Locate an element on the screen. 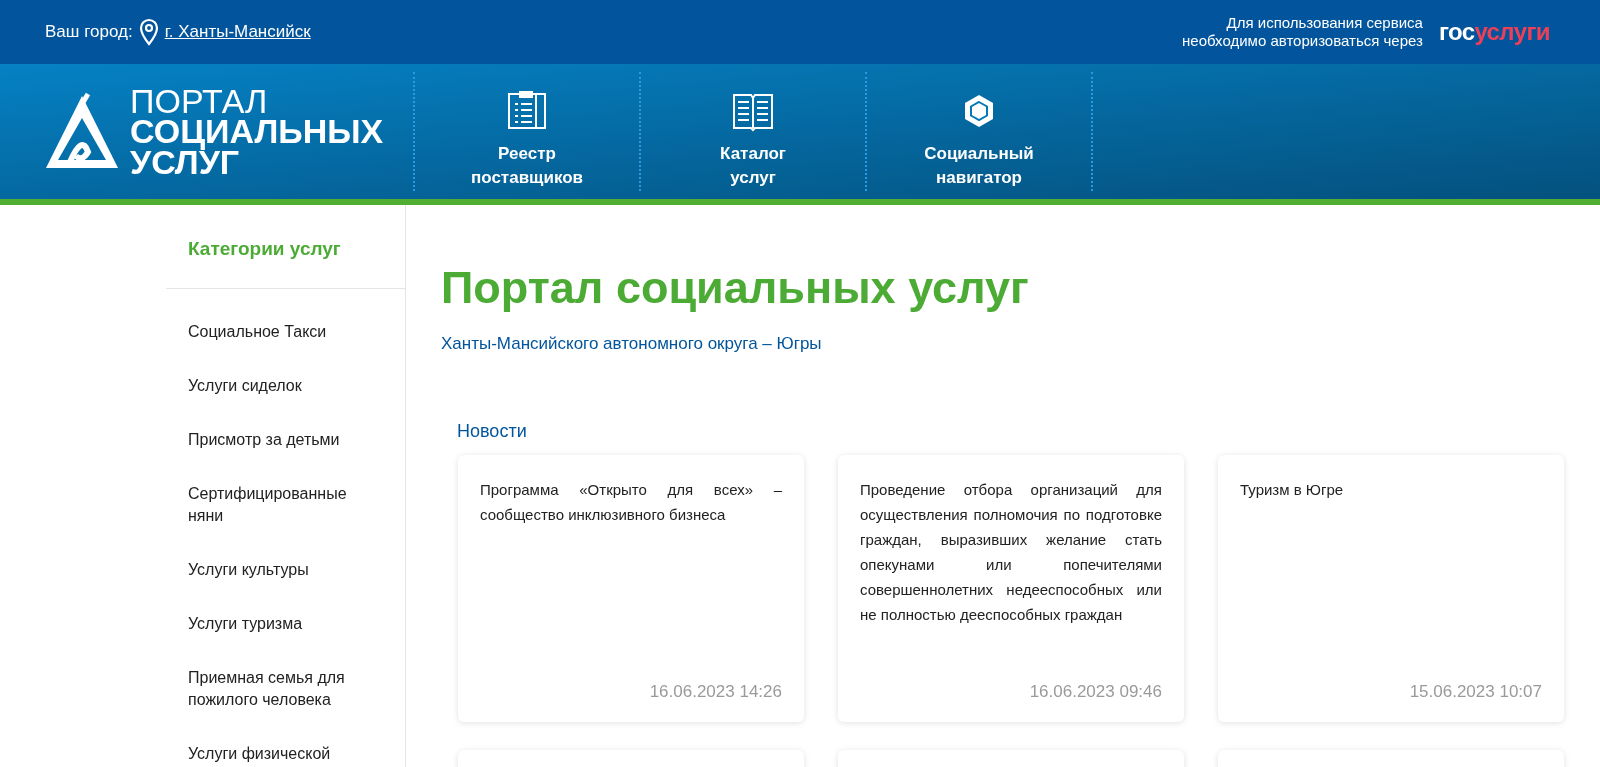  location-pin-icon is located at coordinates (148, 32).